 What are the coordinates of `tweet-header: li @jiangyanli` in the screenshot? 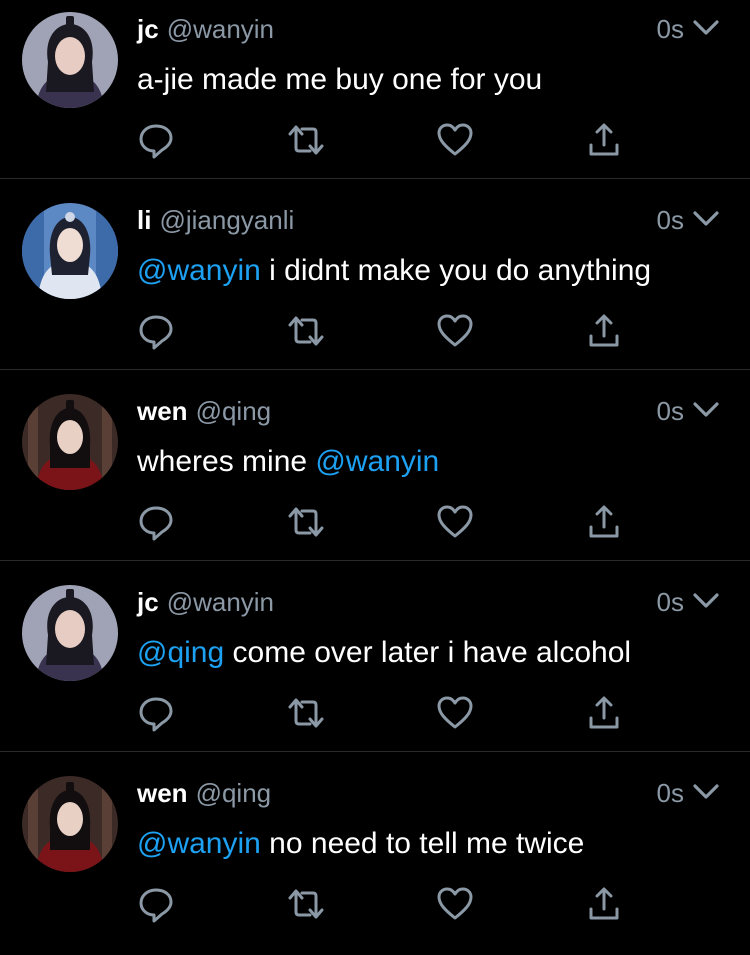 It's located at (215, 220).